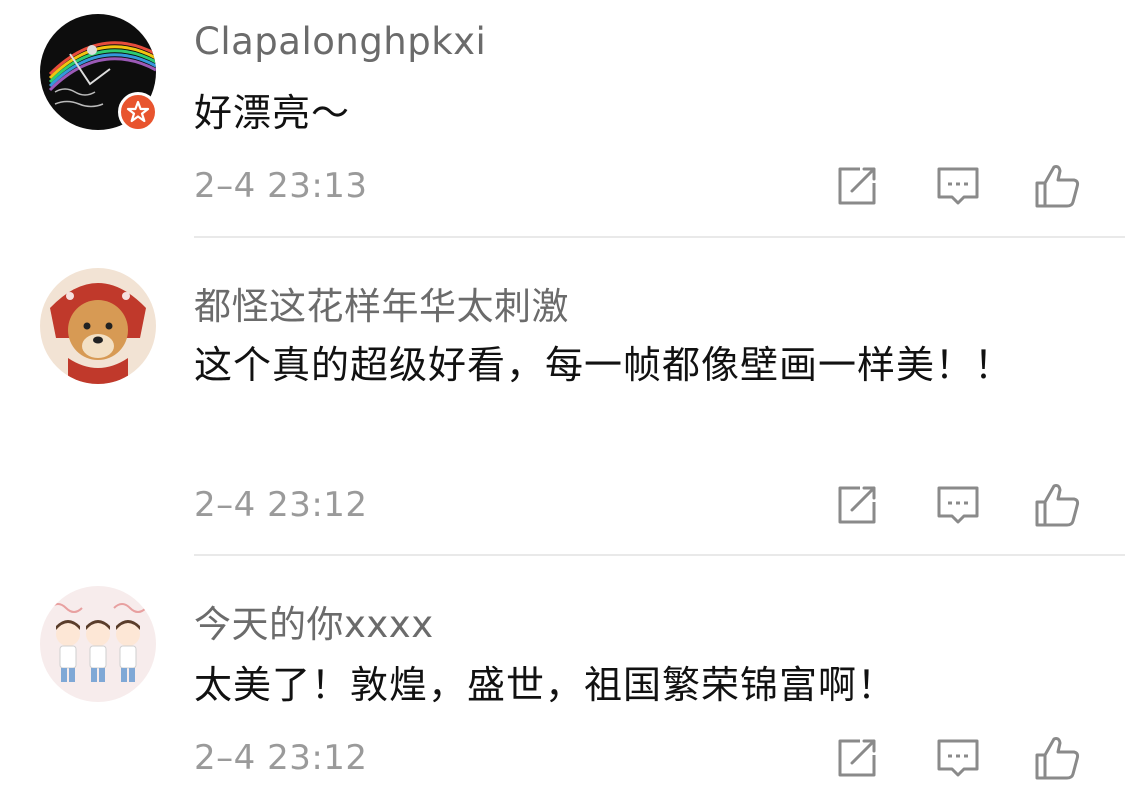 Image resolution: width=1125 pixels, height=809 pixels. What do you see at coordinates (604, 365) in the screenshot?
I see `comment-text: 这个真的超级好看，每一帧都像壁画一样美！！` at bounding box center [604, 365].